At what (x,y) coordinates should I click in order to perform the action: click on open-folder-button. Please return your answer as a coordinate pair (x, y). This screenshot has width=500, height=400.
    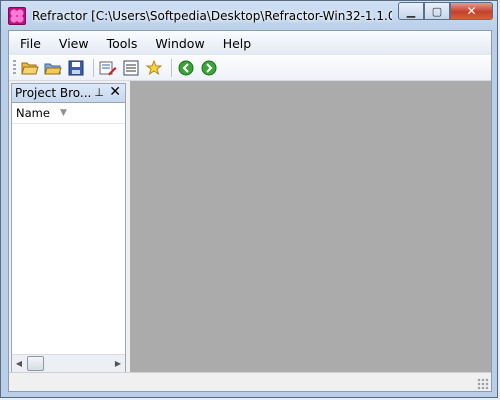
    Looking at the image, I should click on (30, 68).